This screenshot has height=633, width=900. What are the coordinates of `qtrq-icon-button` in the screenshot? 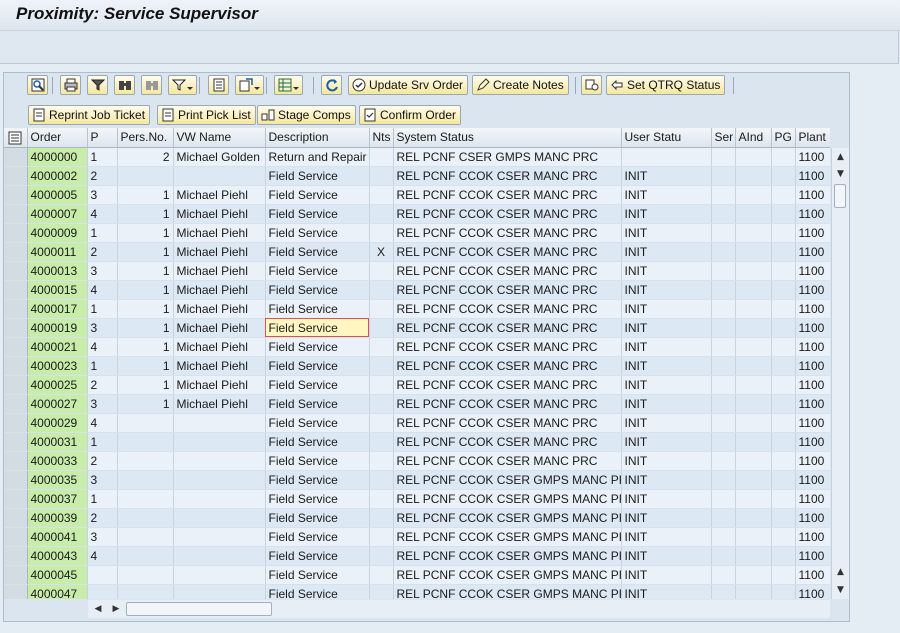 It's located at (591, 85).